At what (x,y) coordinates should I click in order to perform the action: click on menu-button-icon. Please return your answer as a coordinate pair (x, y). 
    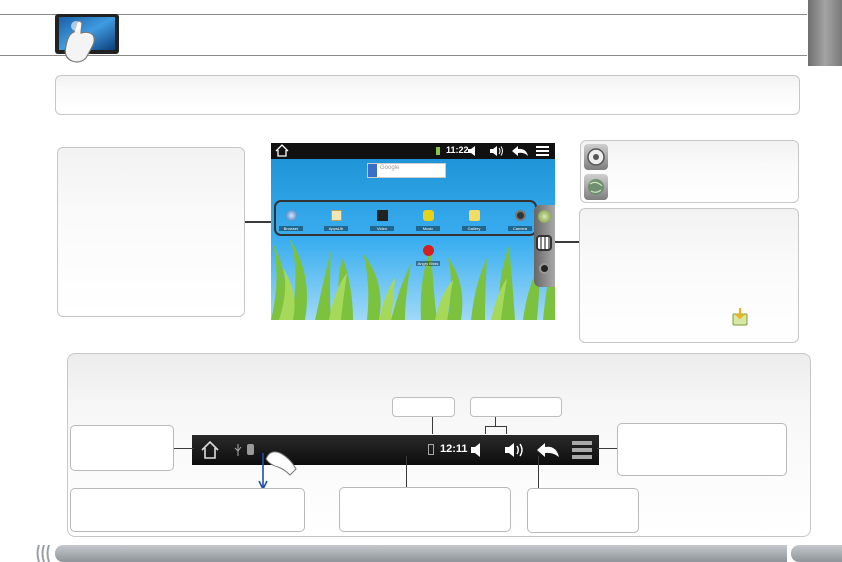
    Looking at the image, I should click on (582, 450).